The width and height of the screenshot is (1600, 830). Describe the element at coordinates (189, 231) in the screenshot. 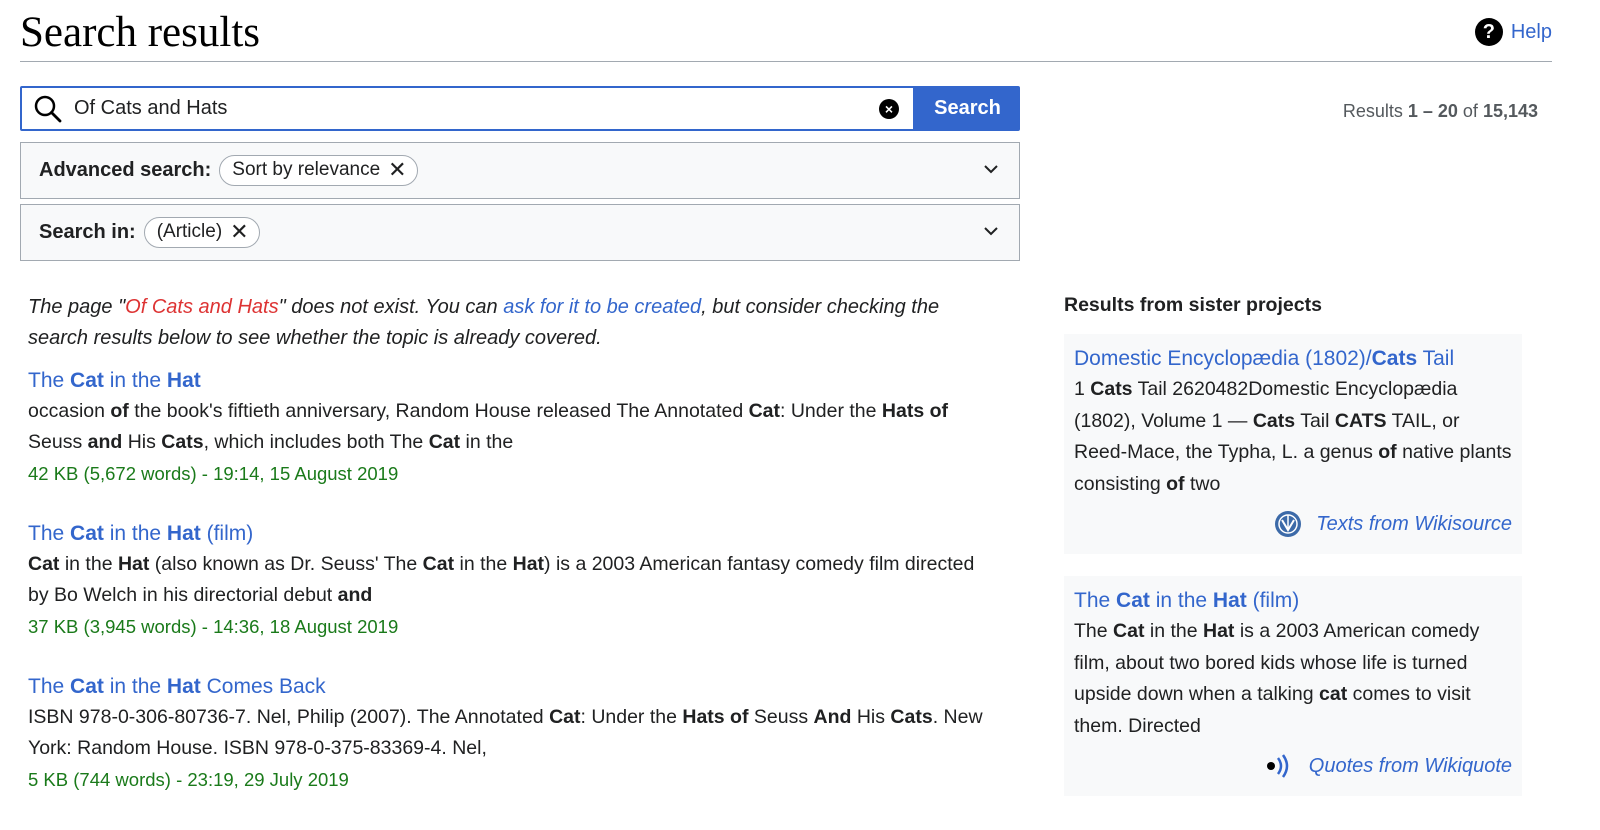

I see `namespace-chip-label: (Article)` at that location.